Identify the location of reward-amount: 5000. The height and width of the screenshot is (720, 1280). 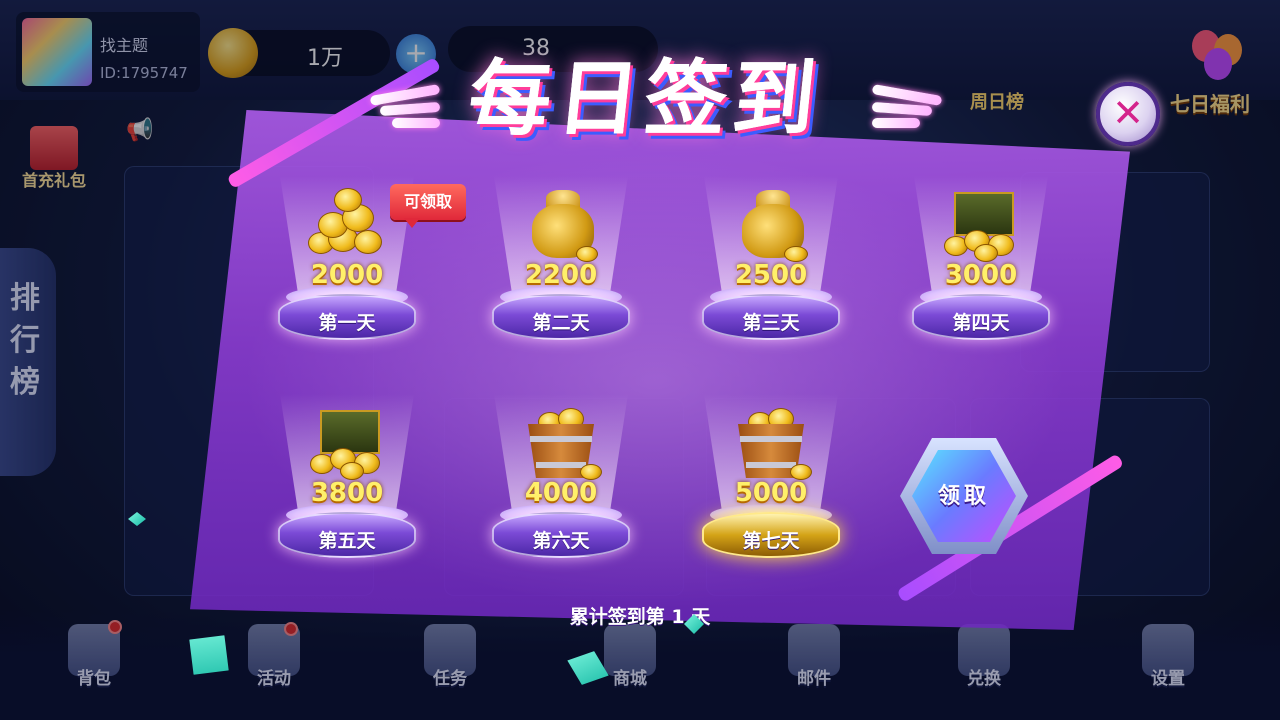
(771, 493).